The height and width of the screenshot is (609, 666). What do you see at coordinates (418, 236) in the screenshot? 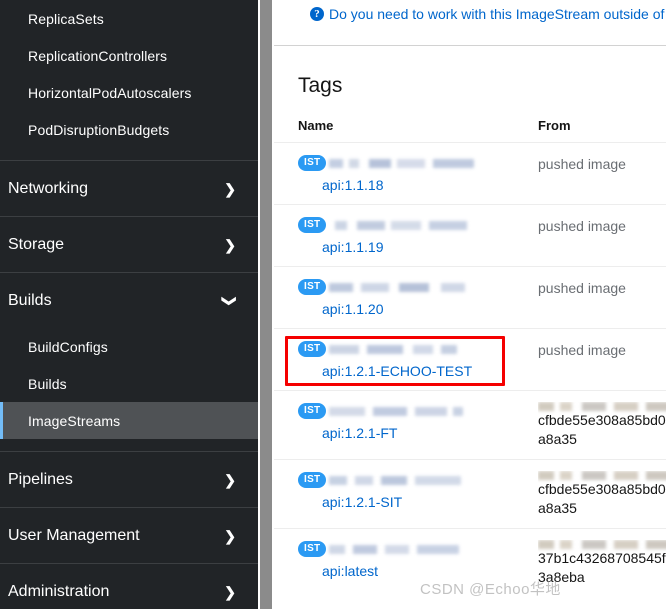
I see `cell-name: IST api:1.1.19` at bounding box center [418, 236].